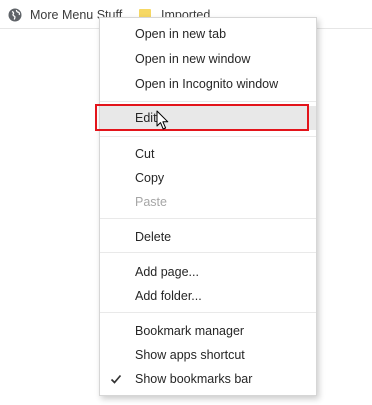  I want to click on menu-item-show-bookmarks-bar: Show bookmarks bar, so click(208, 379).